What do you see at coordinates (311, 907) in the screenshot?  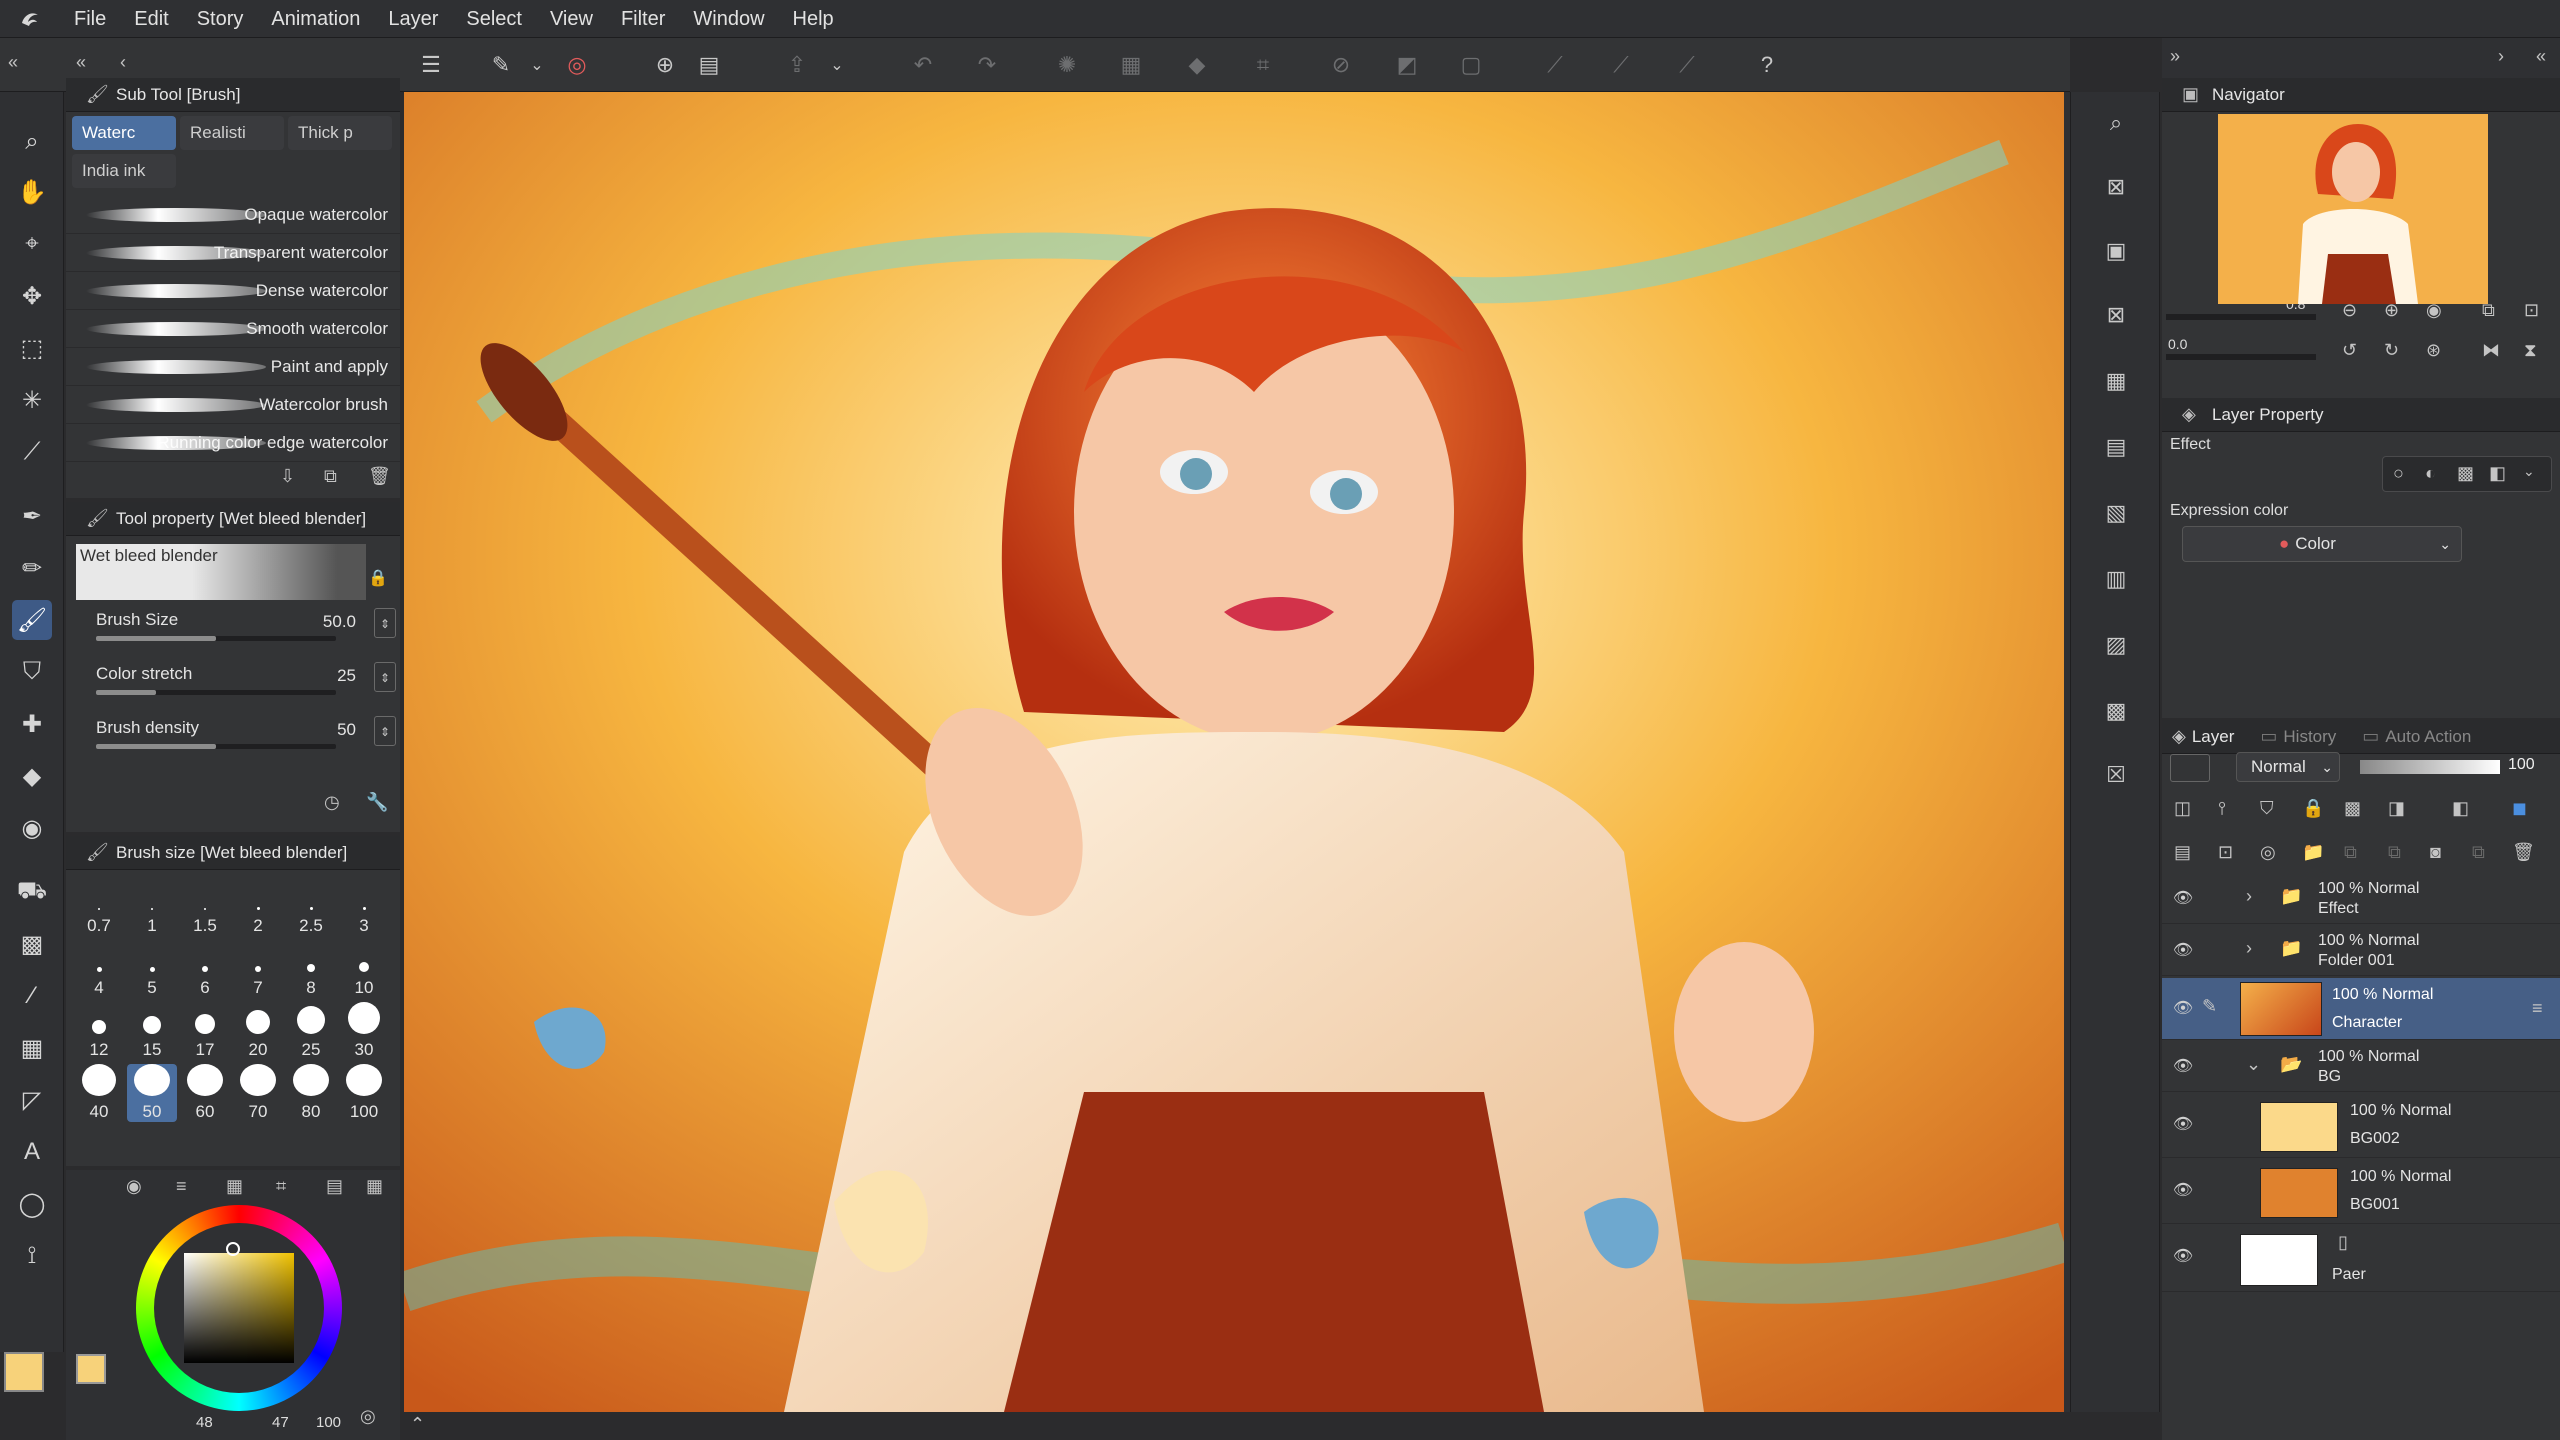 I see `brush-size-option: 2.5` at bounding box center [311, 907].